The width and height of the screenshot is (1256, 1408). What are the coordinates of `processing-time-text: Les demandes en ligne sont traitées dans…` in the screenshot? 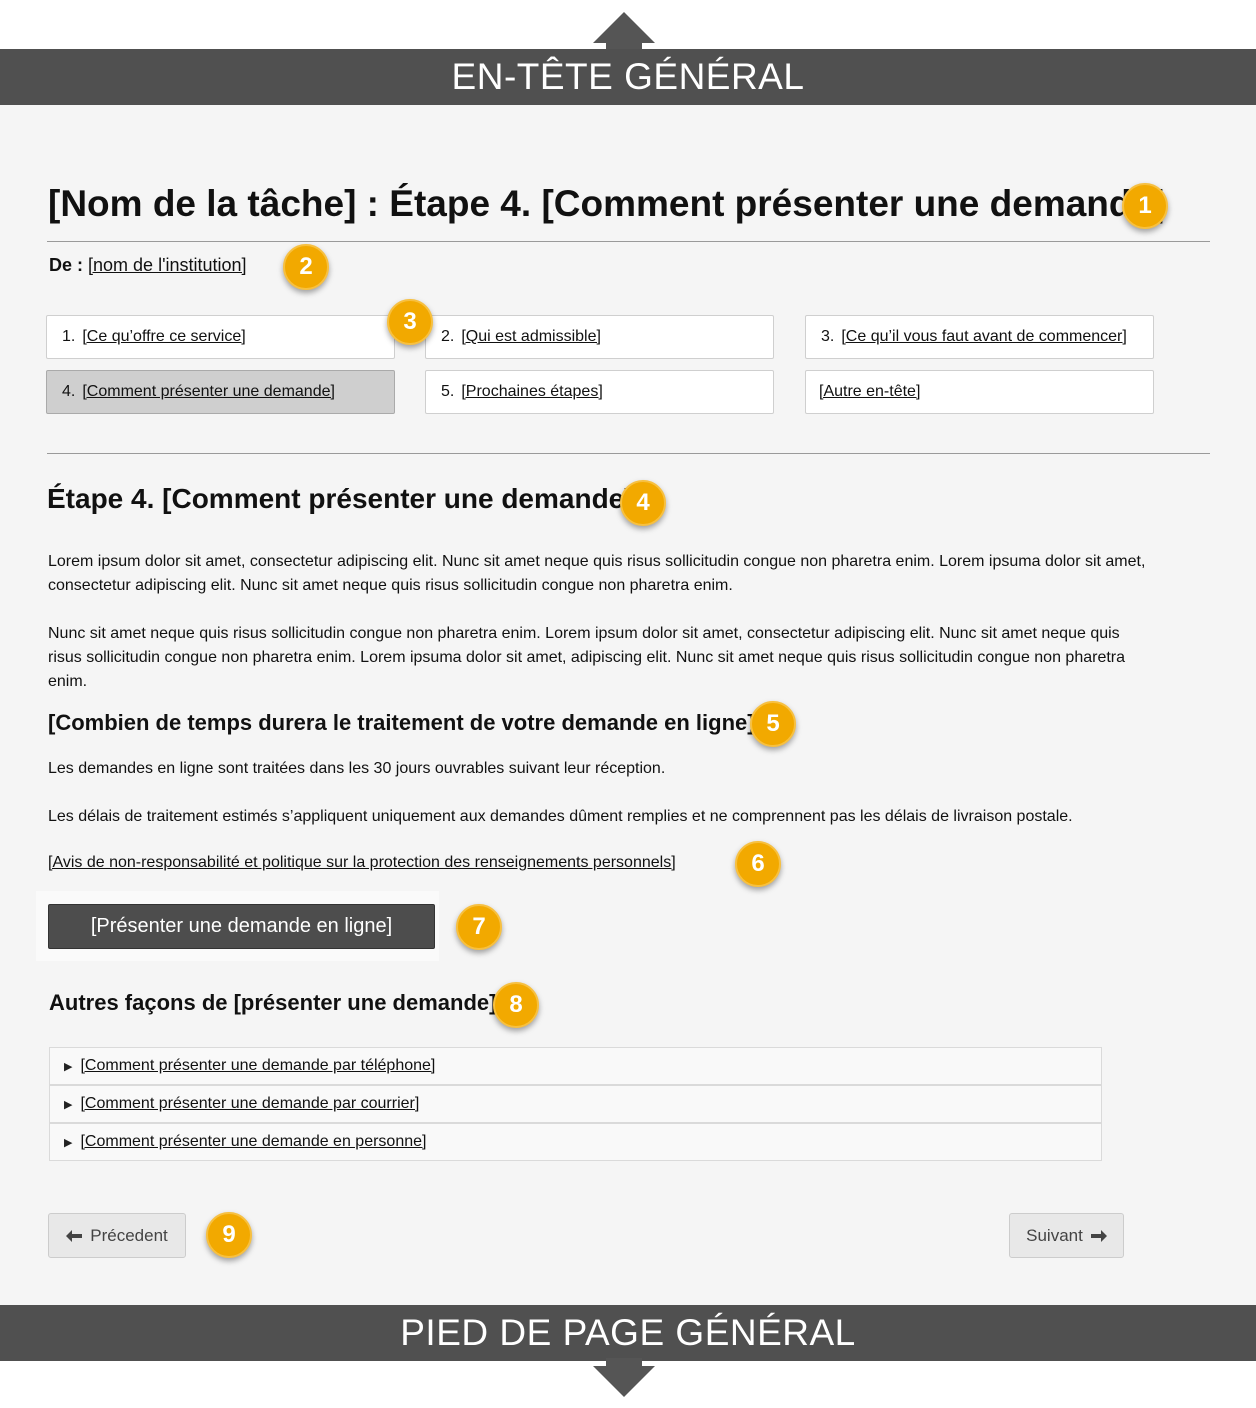 It's located at (357, 768).